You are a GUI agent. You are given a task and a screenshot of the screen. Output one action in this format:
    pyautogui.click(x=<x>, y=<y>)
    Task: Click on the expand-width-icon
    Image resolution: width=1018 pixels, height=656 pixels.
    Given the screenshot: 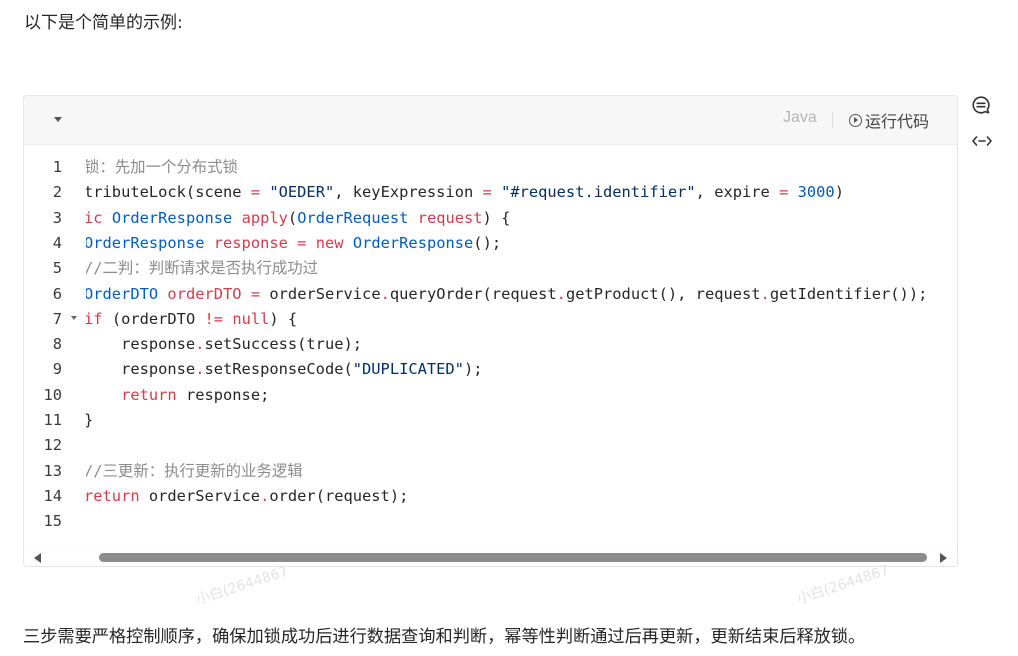 What is the action you would take?
    pyautogui.click(x=982, y=141)
    